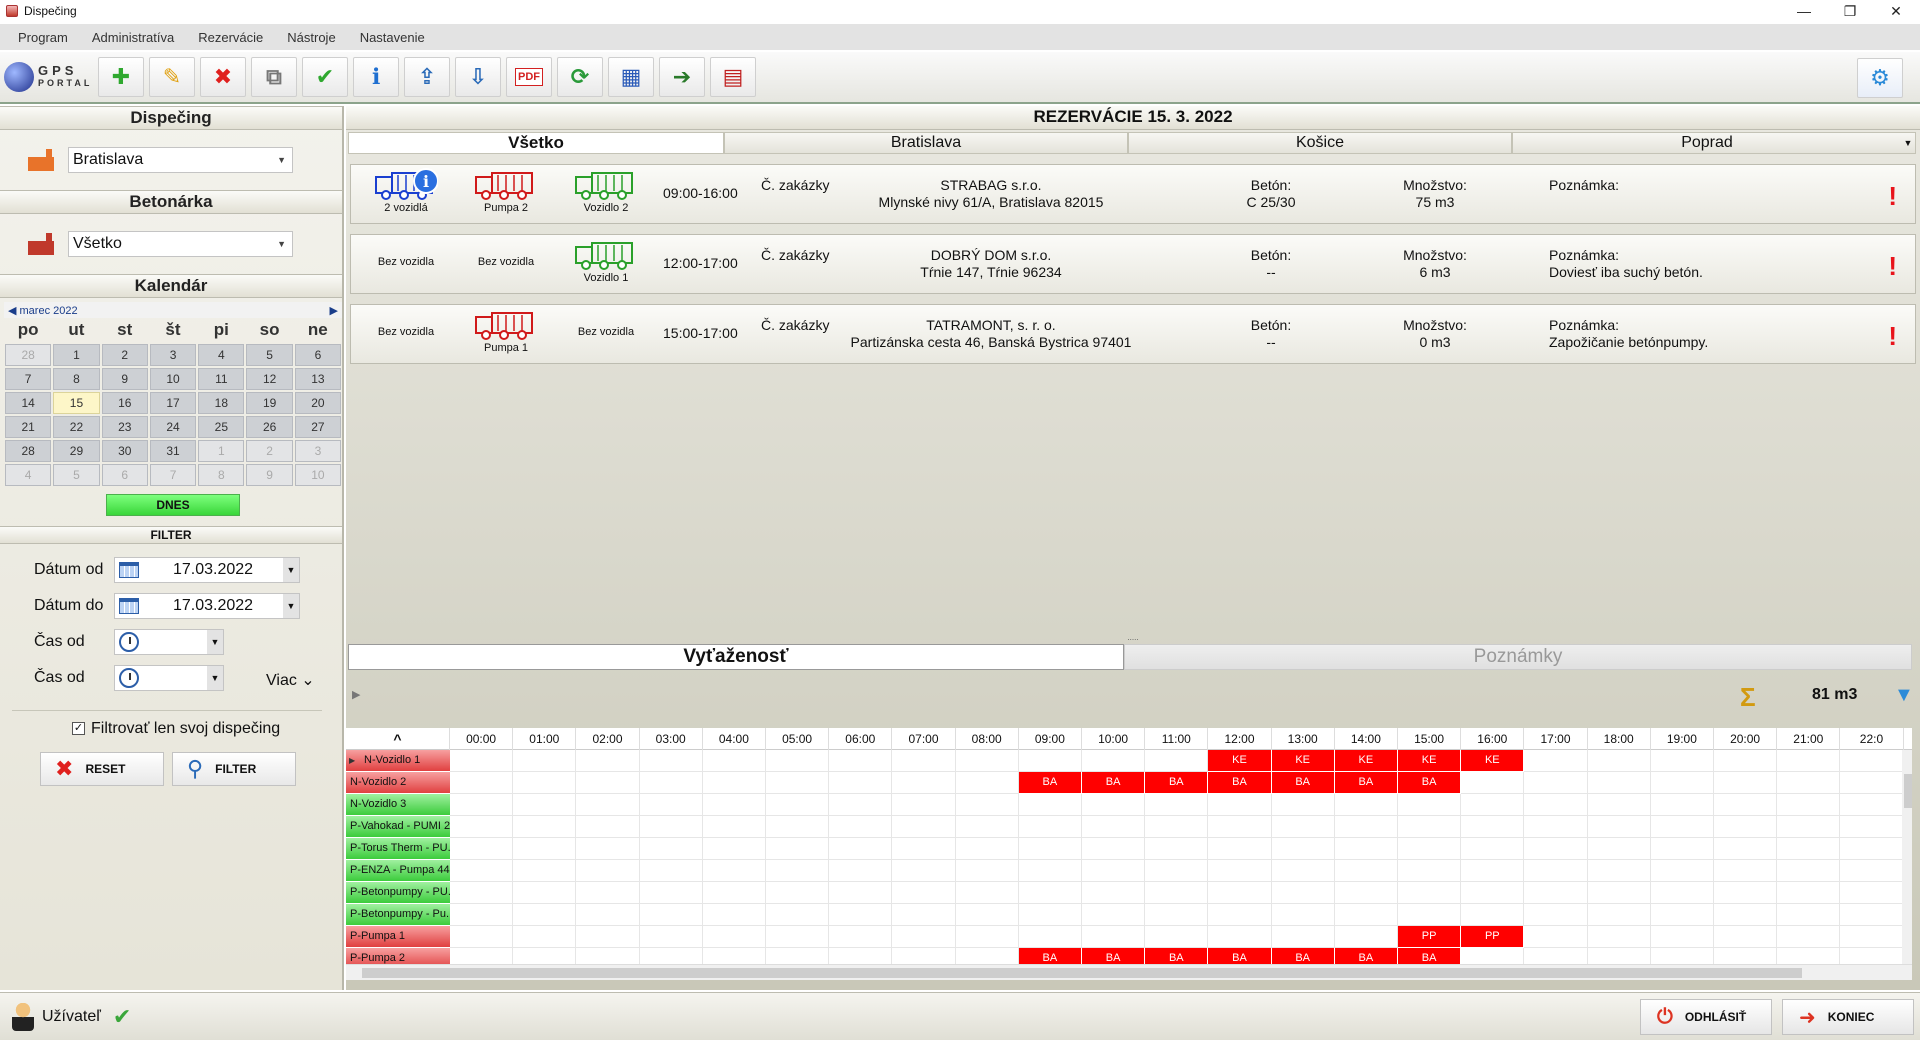  I want to click on viac-toggle: Viac ⌄, so click(290, 680).